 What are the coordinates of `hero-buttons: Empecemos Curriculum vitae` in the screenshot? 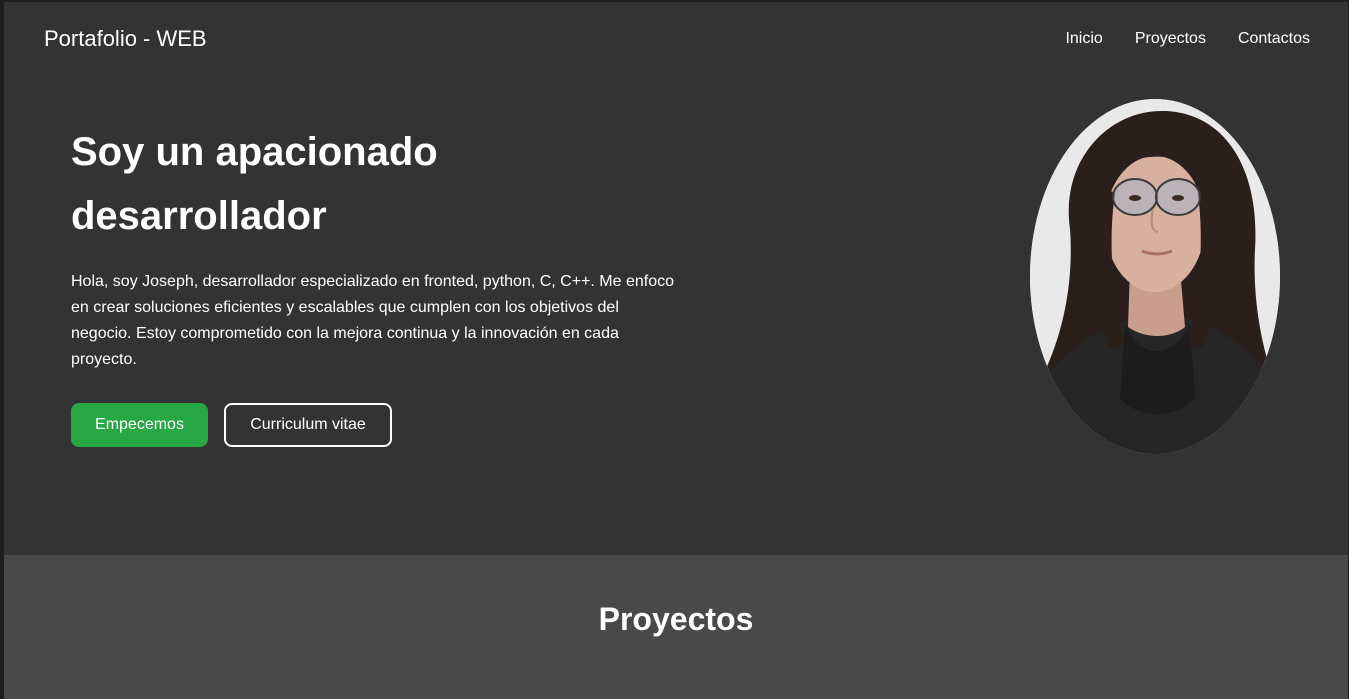 It's located at (381, 425).